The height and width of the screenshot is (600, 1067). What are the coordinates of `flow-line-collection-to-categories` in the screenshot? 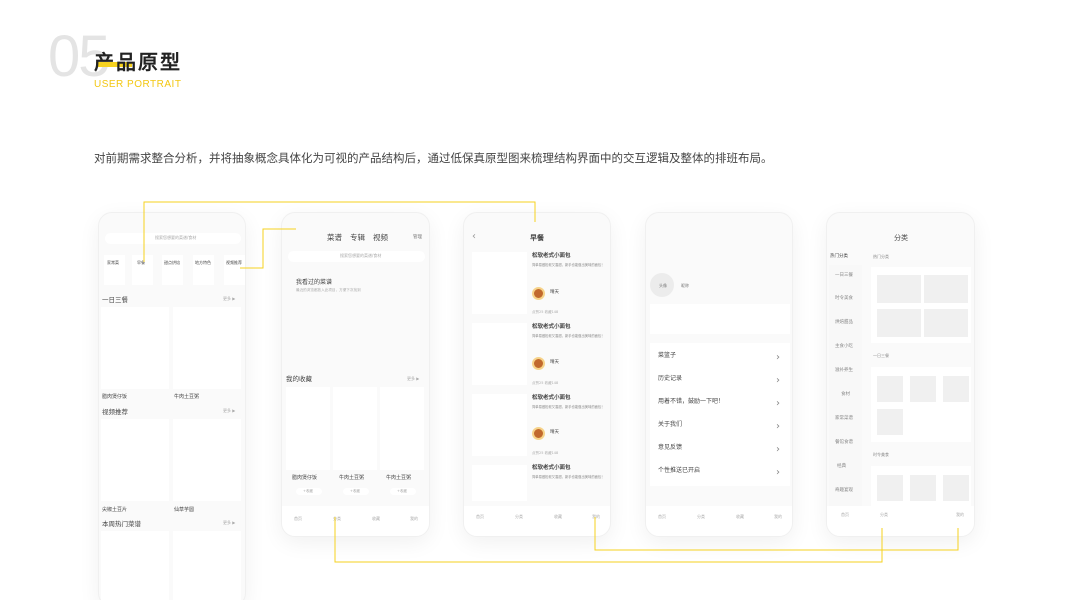 It's located at (608, 540).